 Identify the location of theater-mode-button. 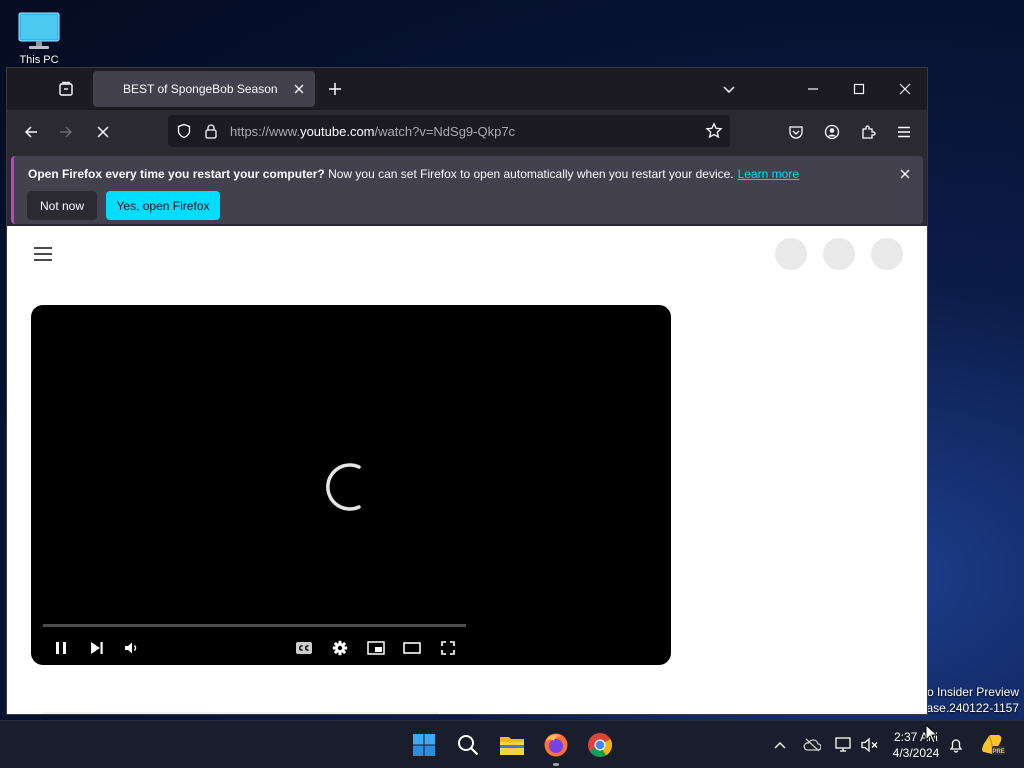
(412, 648).